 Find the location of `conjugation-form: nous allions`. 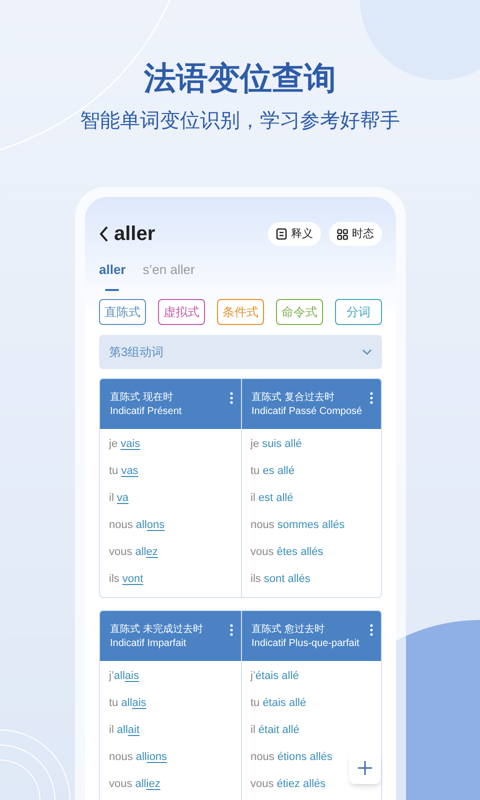

conjugation-form: nous allions is located at coordinates (138, 757).